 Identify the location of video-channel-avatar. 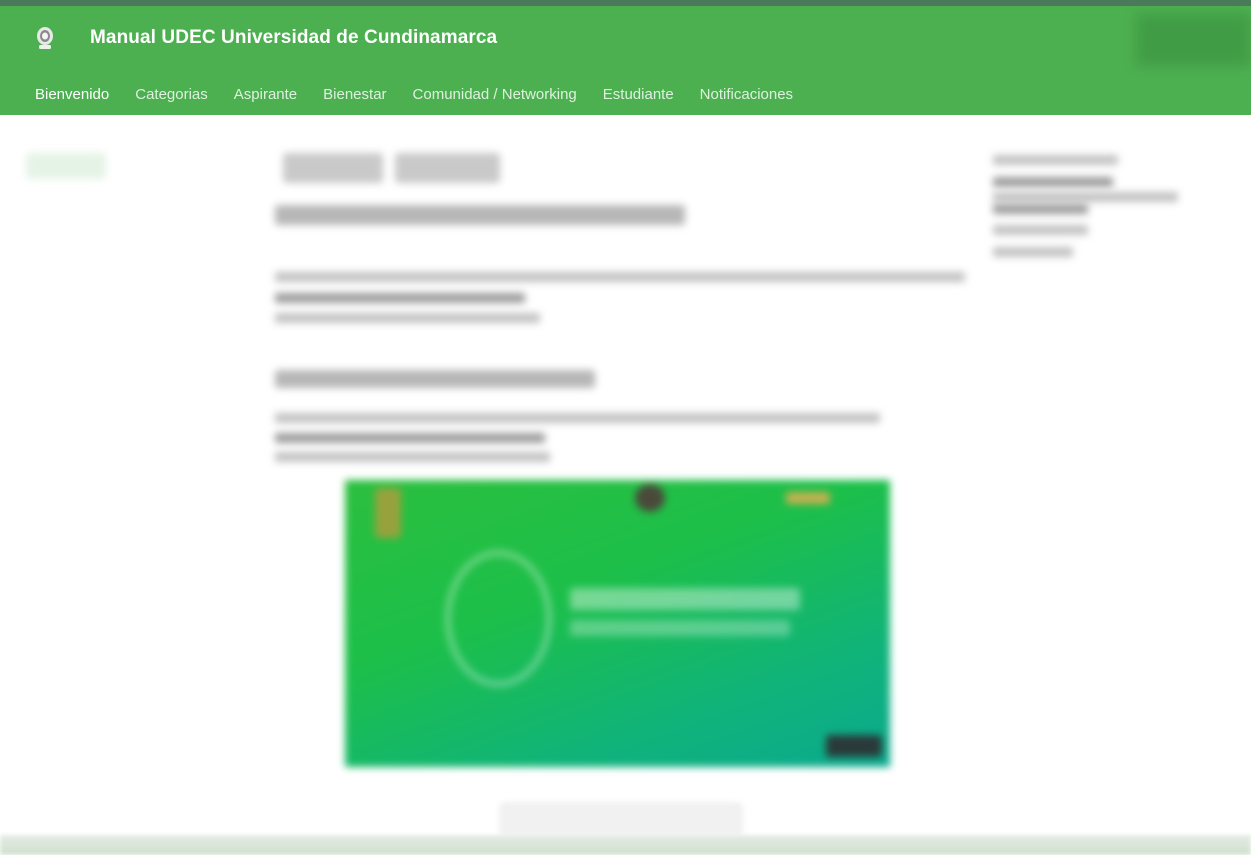
(650, 498).